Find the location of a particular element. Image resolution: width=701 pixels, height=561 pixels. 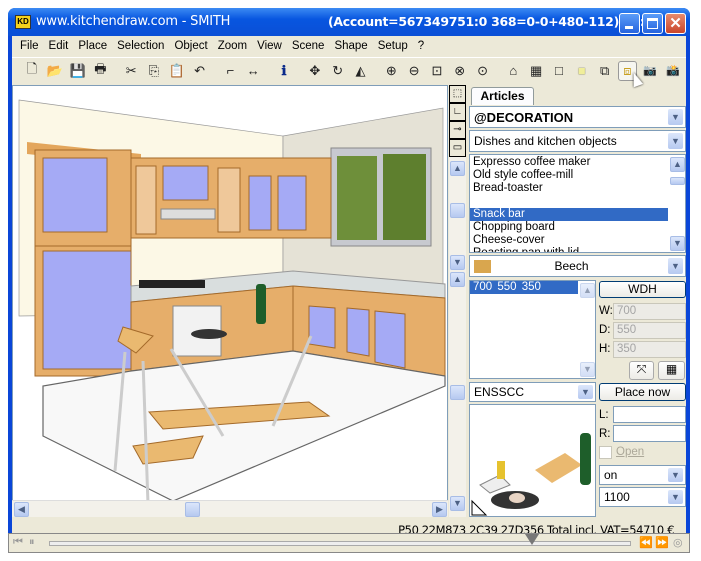

list-item-selected: Snack bar is located at coordinates (569, 214).